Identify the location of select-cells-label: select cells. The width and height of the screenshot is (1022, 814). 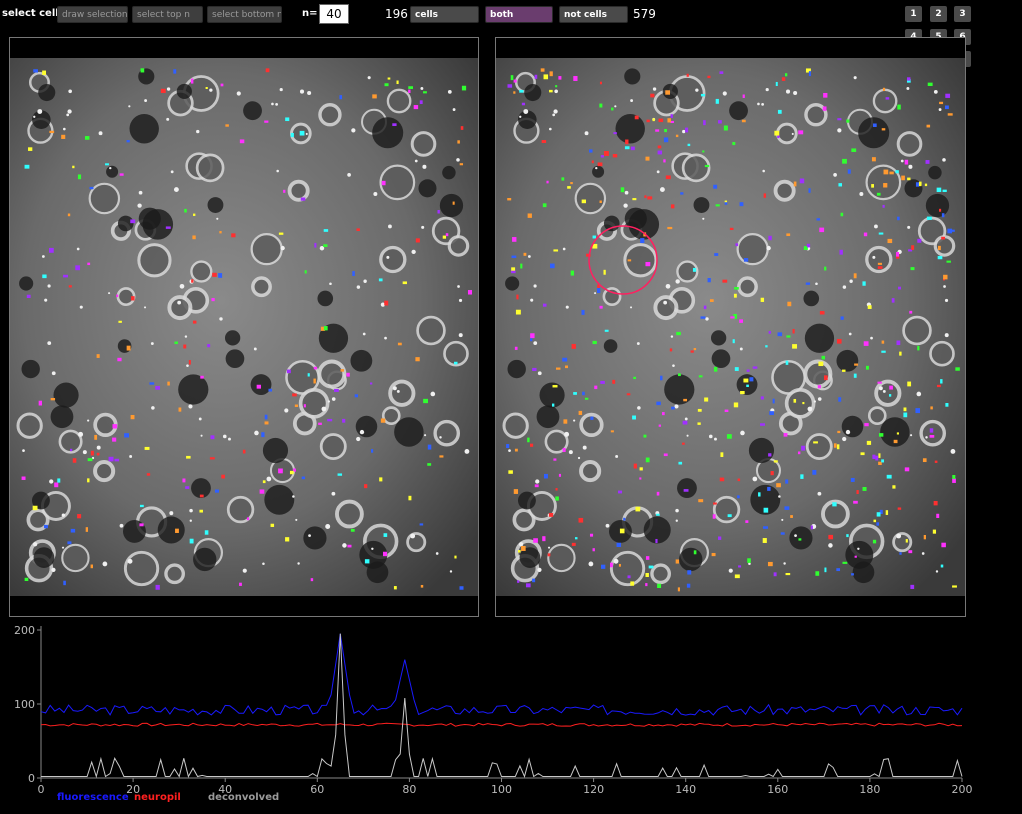
(33, 13).